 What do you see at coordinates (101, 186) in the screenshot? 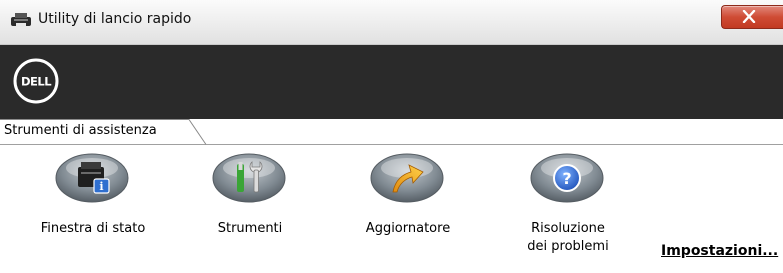
I see `svg-text: i` at bounding box center [101, 186].